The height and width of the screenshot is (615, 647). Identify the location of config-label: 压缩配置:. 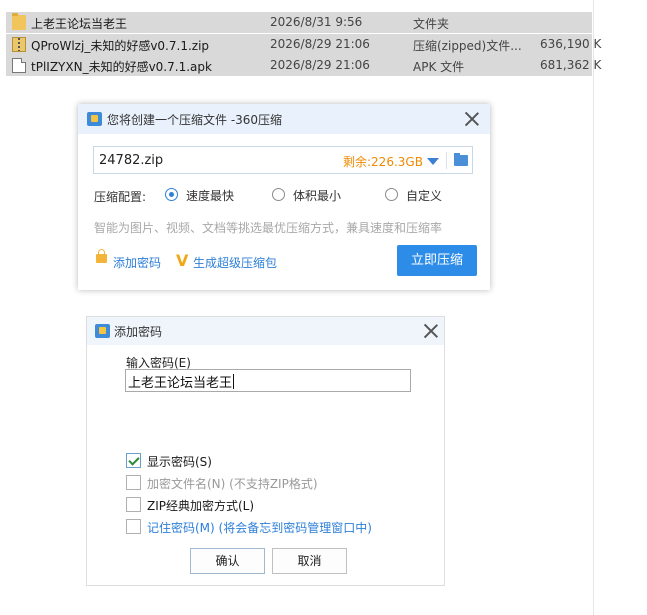
(120, 197).